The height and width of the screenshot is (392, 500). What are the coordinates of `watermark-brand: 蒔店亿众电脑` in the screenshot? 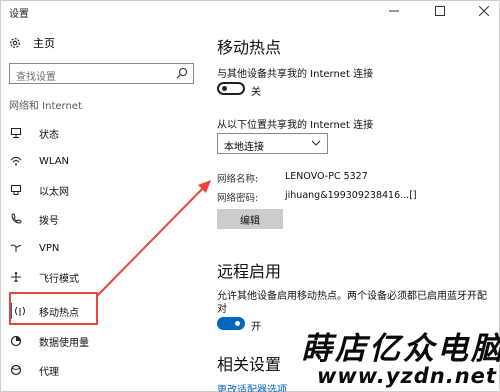 It's located at (400, 349).